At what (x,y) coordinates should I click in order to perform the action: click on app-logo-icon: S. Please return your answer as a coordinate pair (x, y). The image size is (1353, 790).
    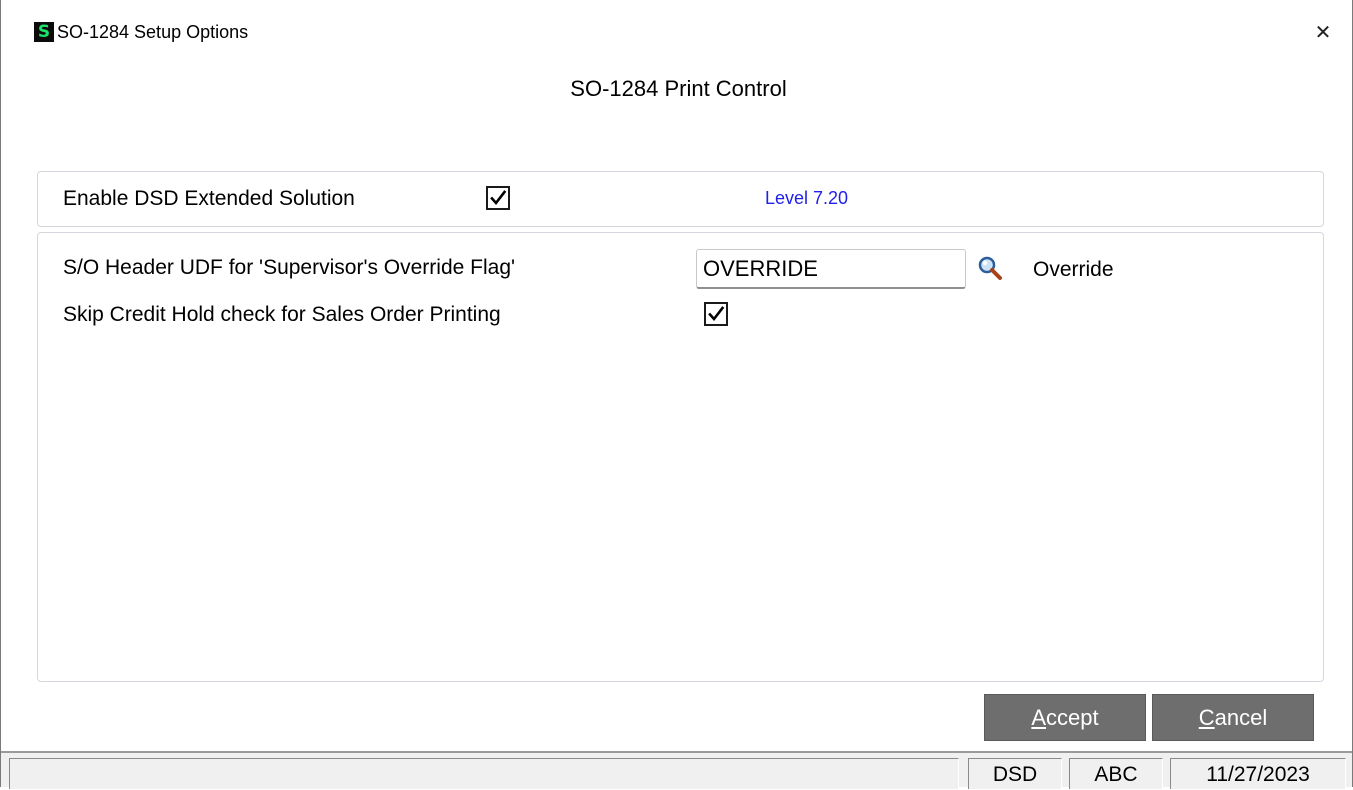
    Looking at the image, I should click on (44, 32).